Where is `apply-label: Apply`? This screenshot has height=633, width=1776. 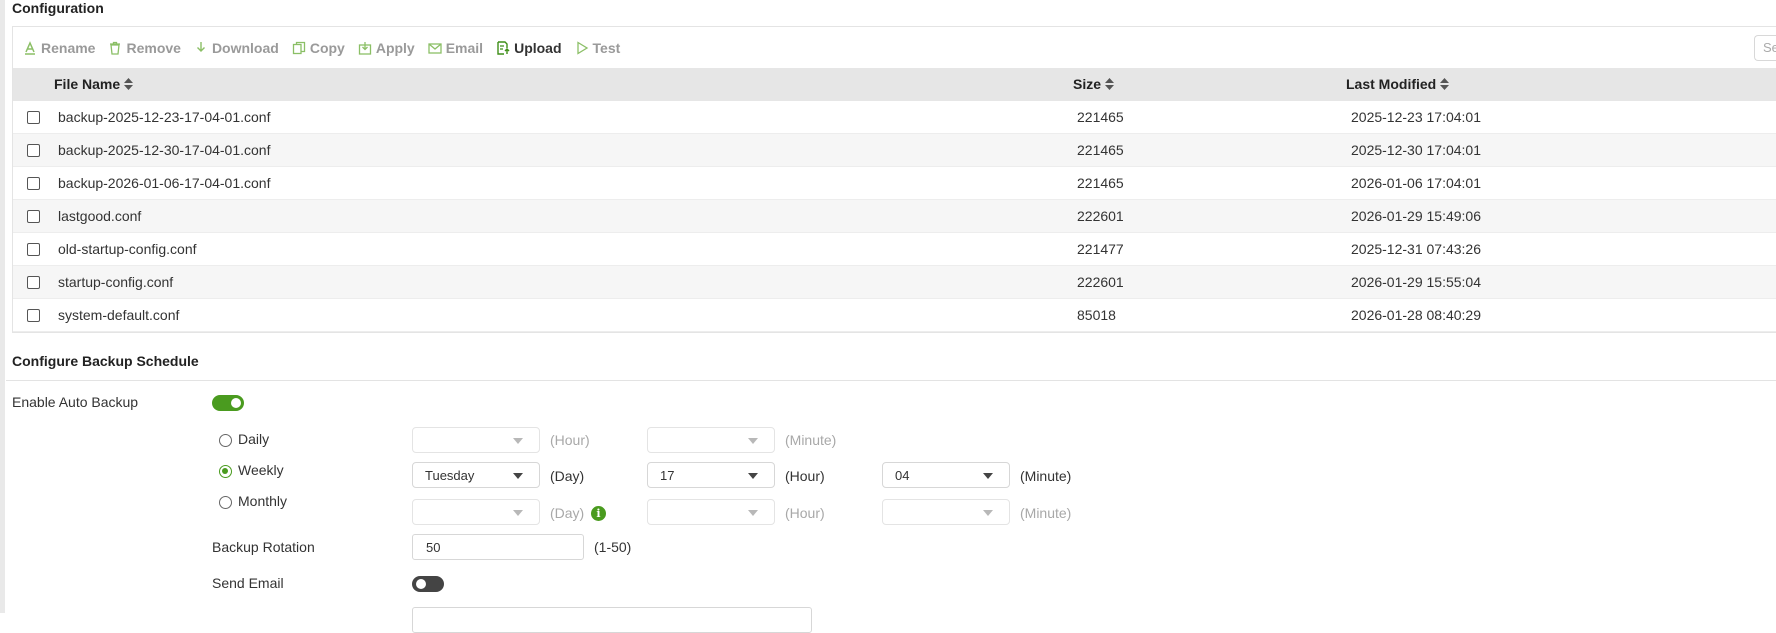
apply-label: Apply is located at coordinates (395, 47).